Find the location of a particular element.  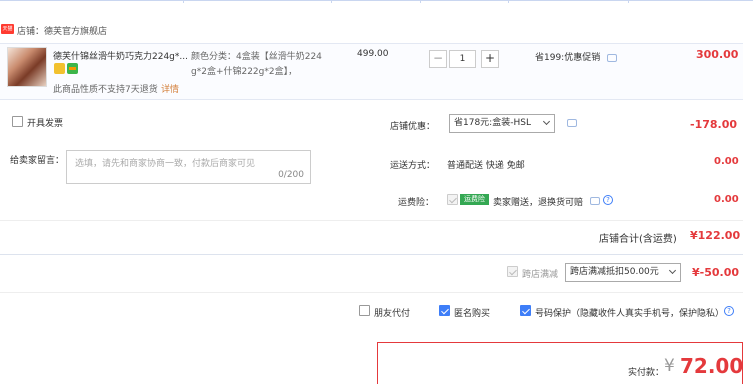

shop-name-link: 店铺：德芙官方旗舰店 is located at coordinates (62, 30).